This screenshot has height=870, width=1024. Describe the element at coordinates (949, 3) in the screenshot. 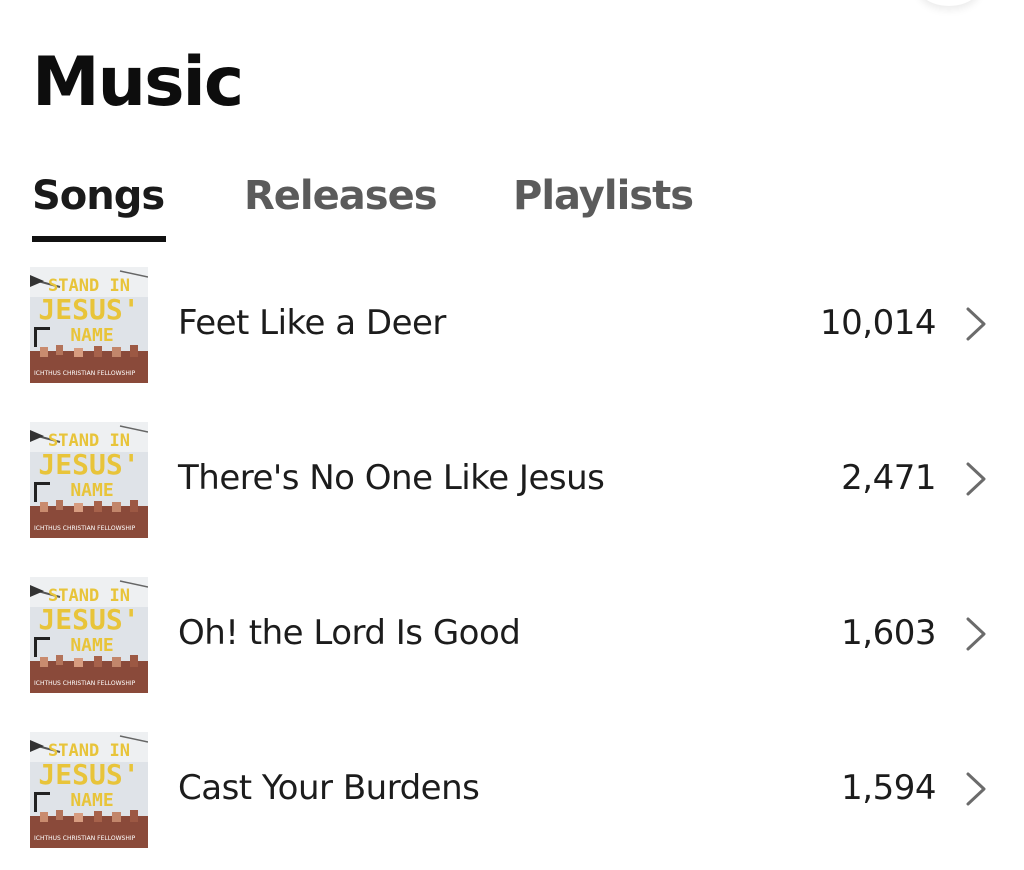

I see `floating-button-edge` at that location.